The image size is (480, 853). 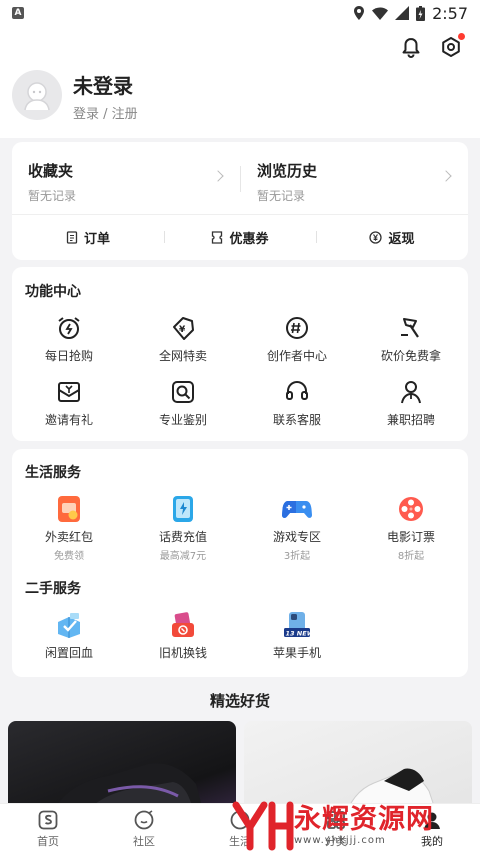 I want to click on coupons-button: 优惠券, so click(x=240, y=237).